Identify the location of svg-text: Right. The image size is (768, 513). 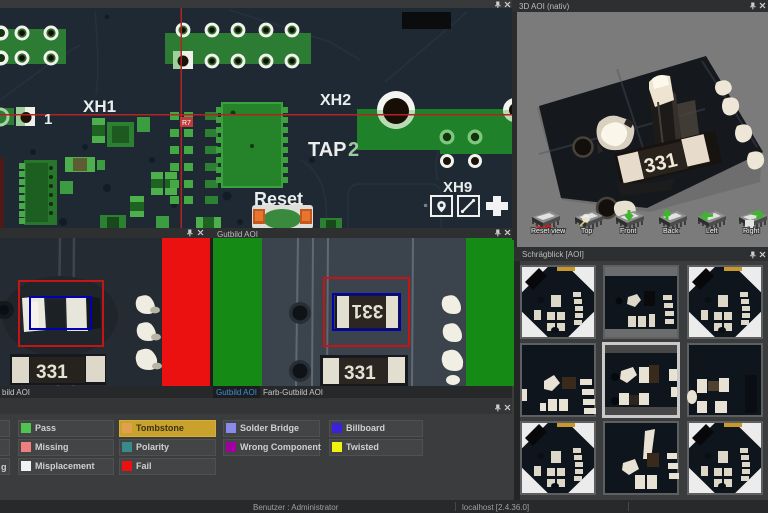
(751, 231).